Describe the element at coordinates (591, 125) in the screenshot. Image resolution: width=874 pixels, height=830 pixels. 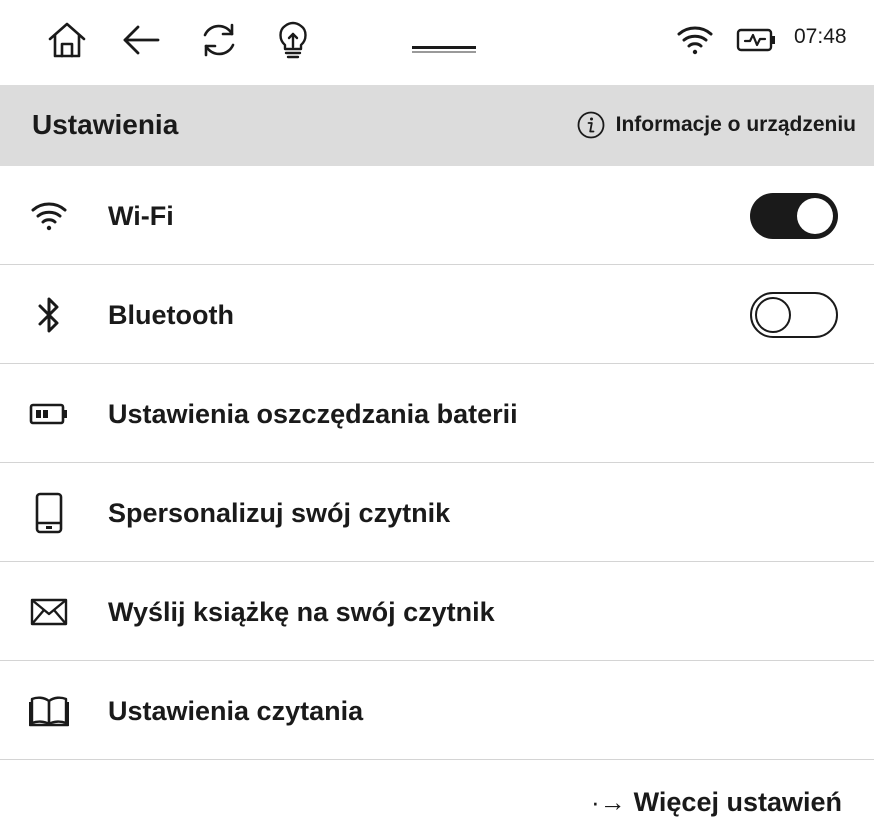
I see `info-icon` at that location.